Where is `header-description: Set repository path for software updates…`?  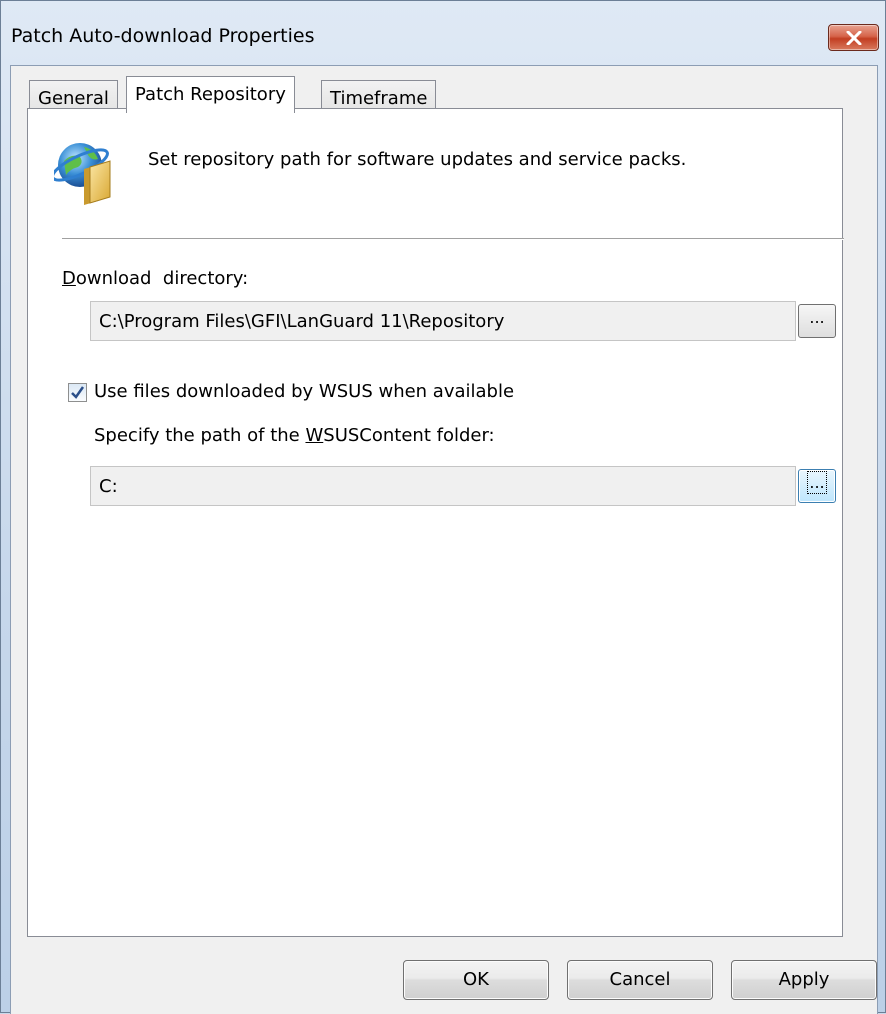 header-description: Set repository path for software updates… is located at coordinates (417, 159).